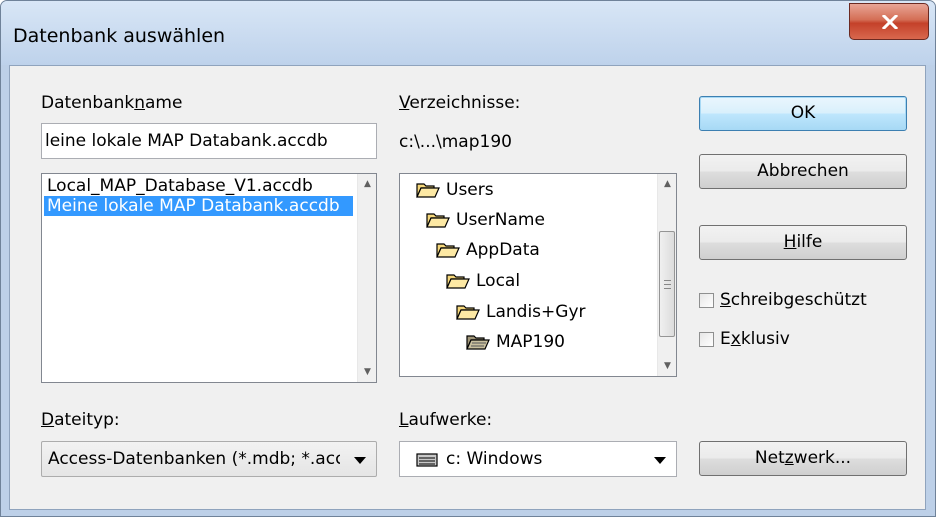 This screenshot has width=936, height=517. I want to click on list-item: Local_MAP_Database_V1.accdb, so click(198, 186).